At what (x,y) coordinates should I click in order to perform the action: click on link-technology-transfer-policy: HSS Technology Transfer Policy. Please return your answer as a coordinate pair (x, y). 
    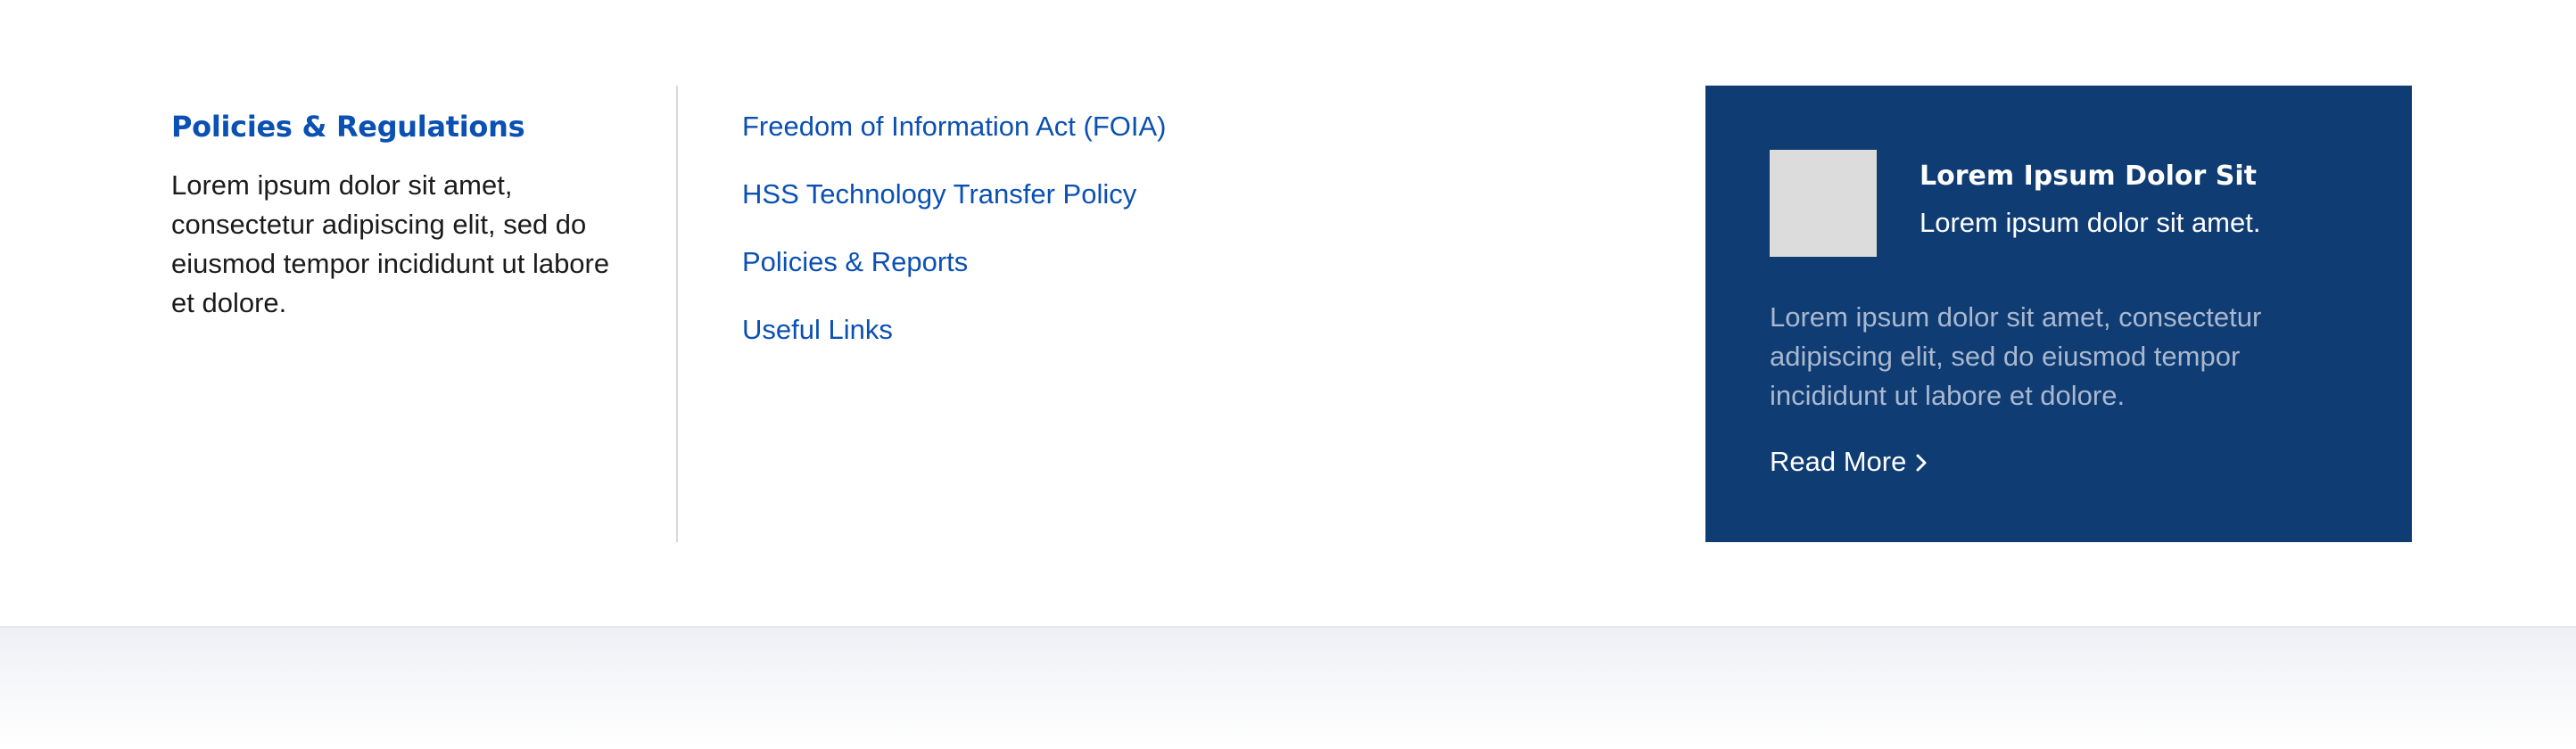
    Looking at the image, I should click on (939, 194).